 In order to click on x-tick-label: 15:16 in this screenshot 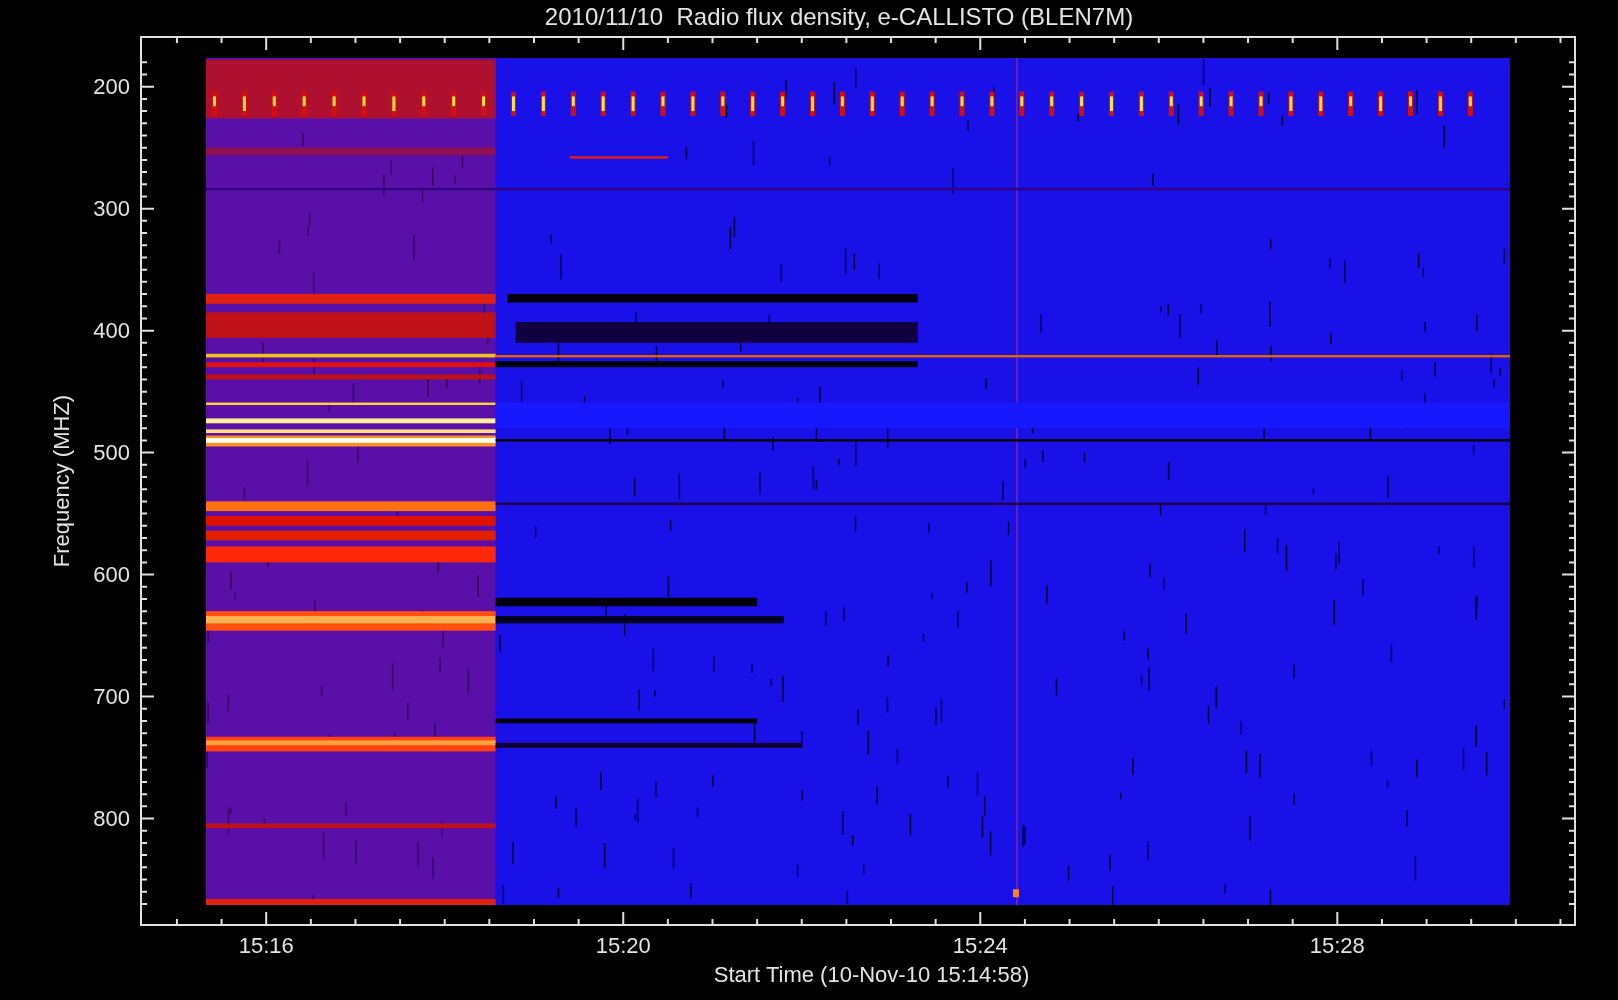, I will do `click(266, 946)`.